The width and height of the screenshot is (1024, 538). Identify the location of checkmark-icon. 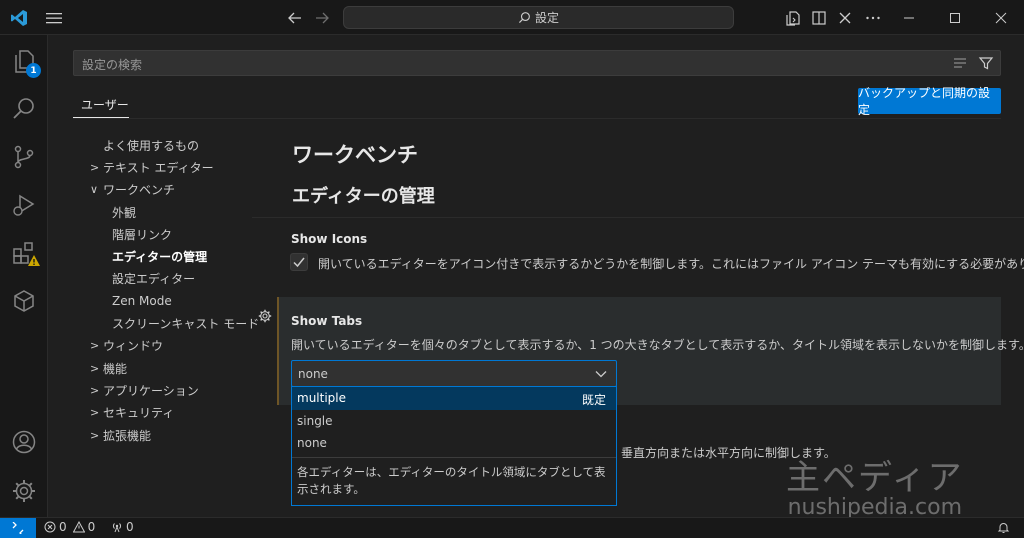
(299, 262).